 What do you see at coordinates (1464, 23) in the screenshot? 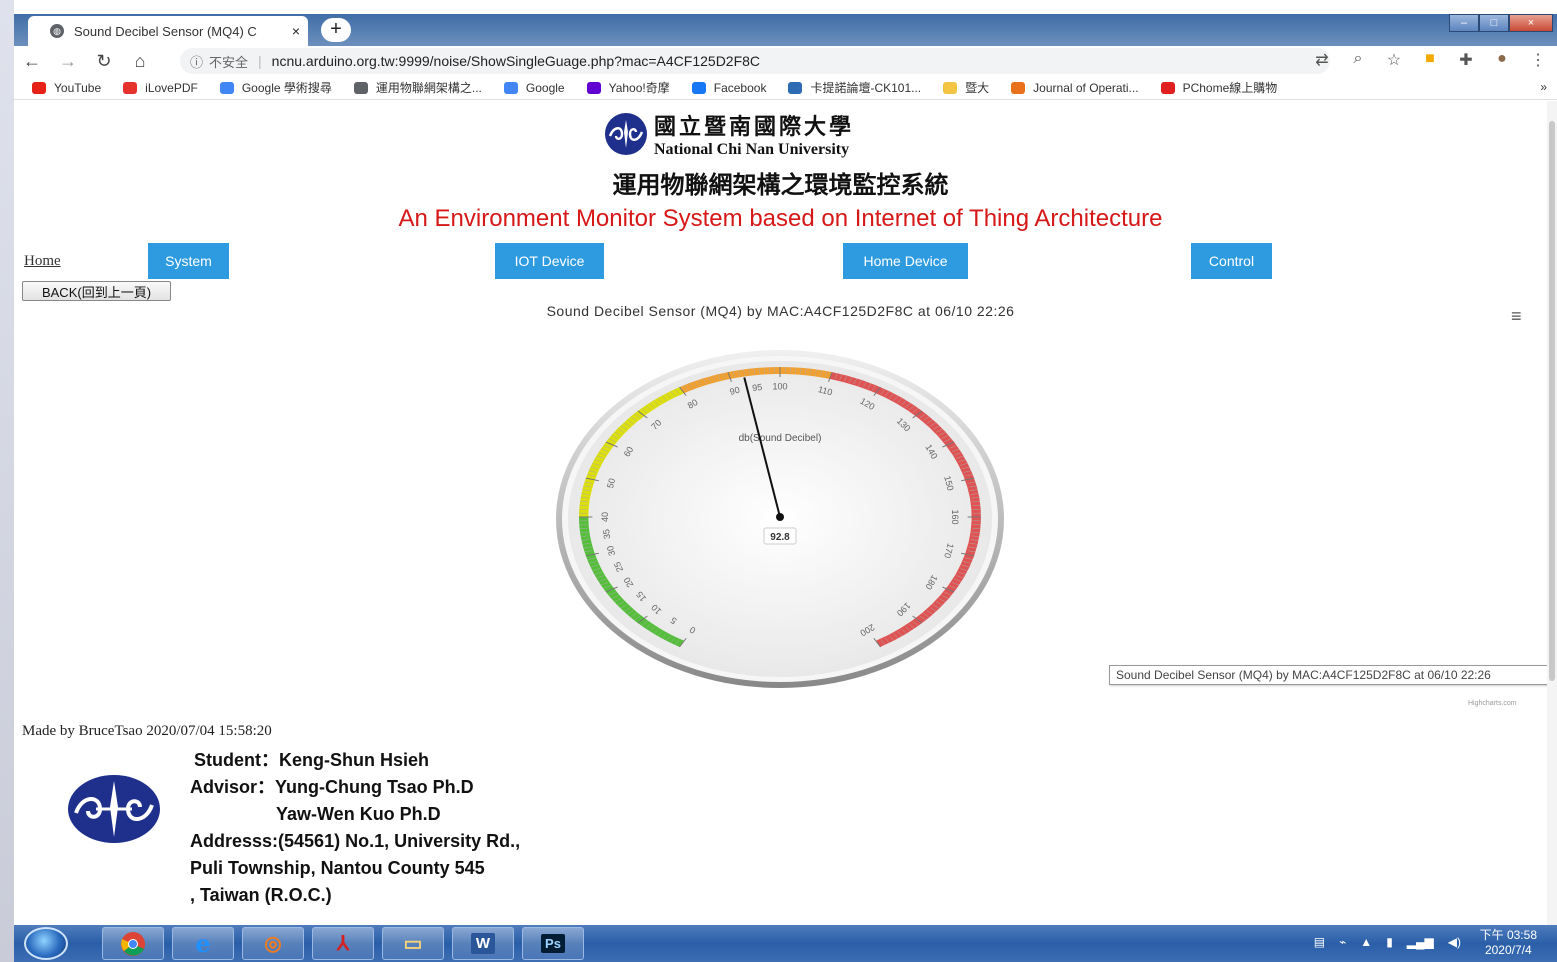
I see `minimize-button: –` at bounding box center [1464, 23].